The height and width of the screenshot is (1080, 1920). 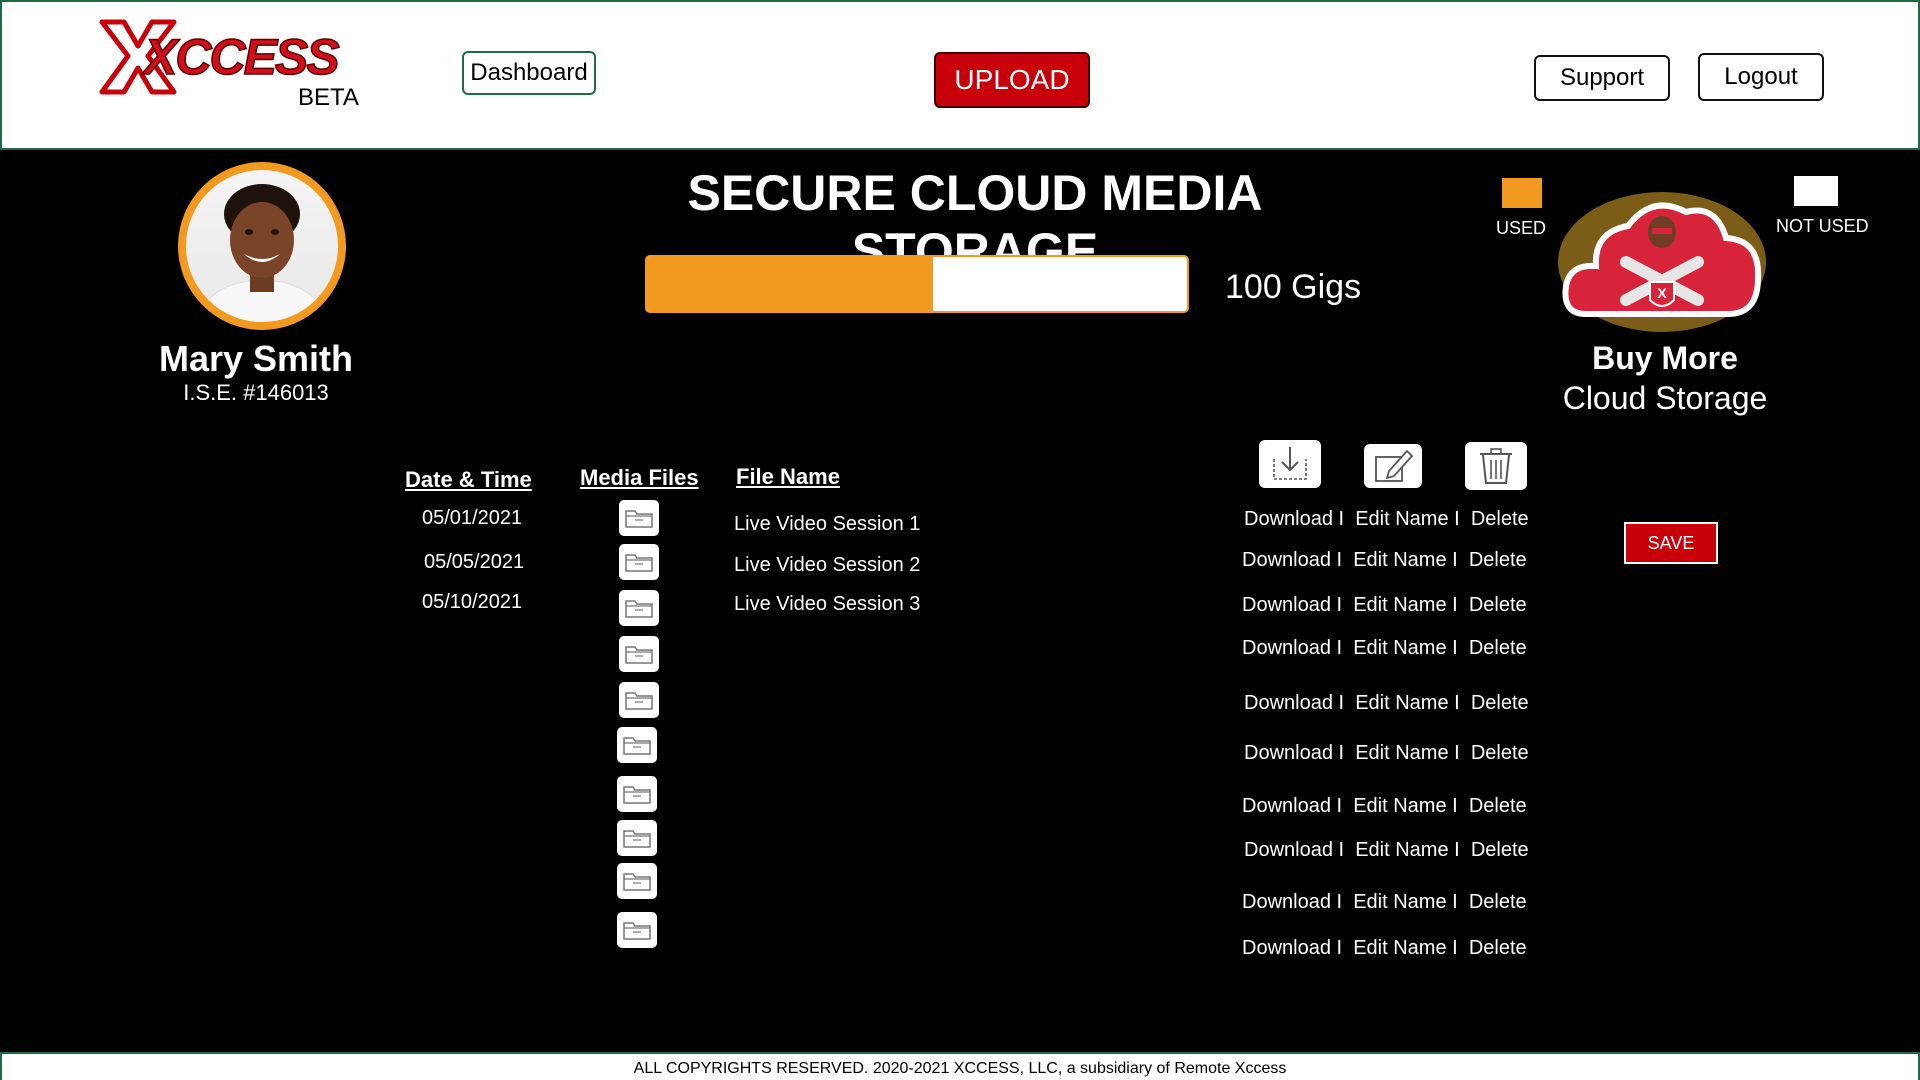 What do you see at coordinates (639, 477) in the screenshot?
I see `column-header-media-files: Media Files` at bounding box center [639, 477].